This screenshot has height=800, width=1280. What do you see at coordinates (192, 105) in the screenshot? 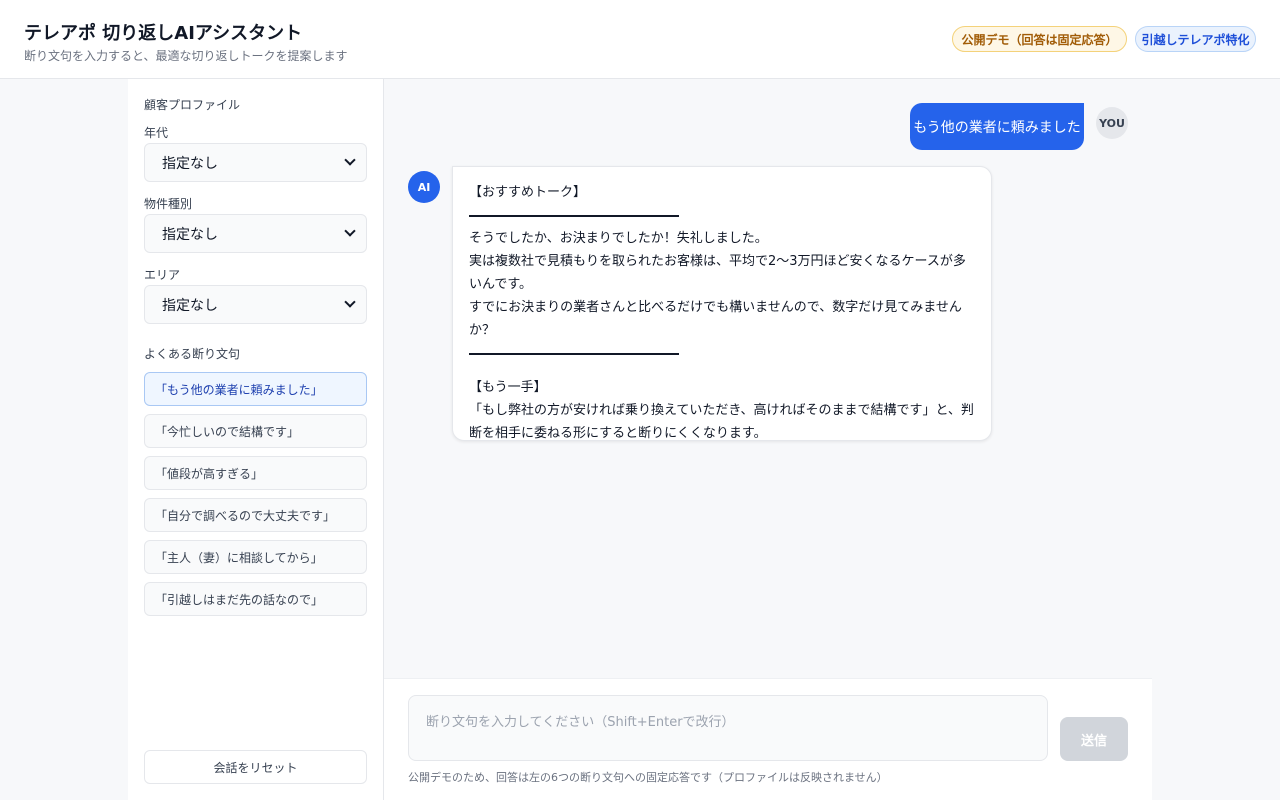
I see `profile-section-title: 顧客プロファイル` at bounding box center [192, 105].